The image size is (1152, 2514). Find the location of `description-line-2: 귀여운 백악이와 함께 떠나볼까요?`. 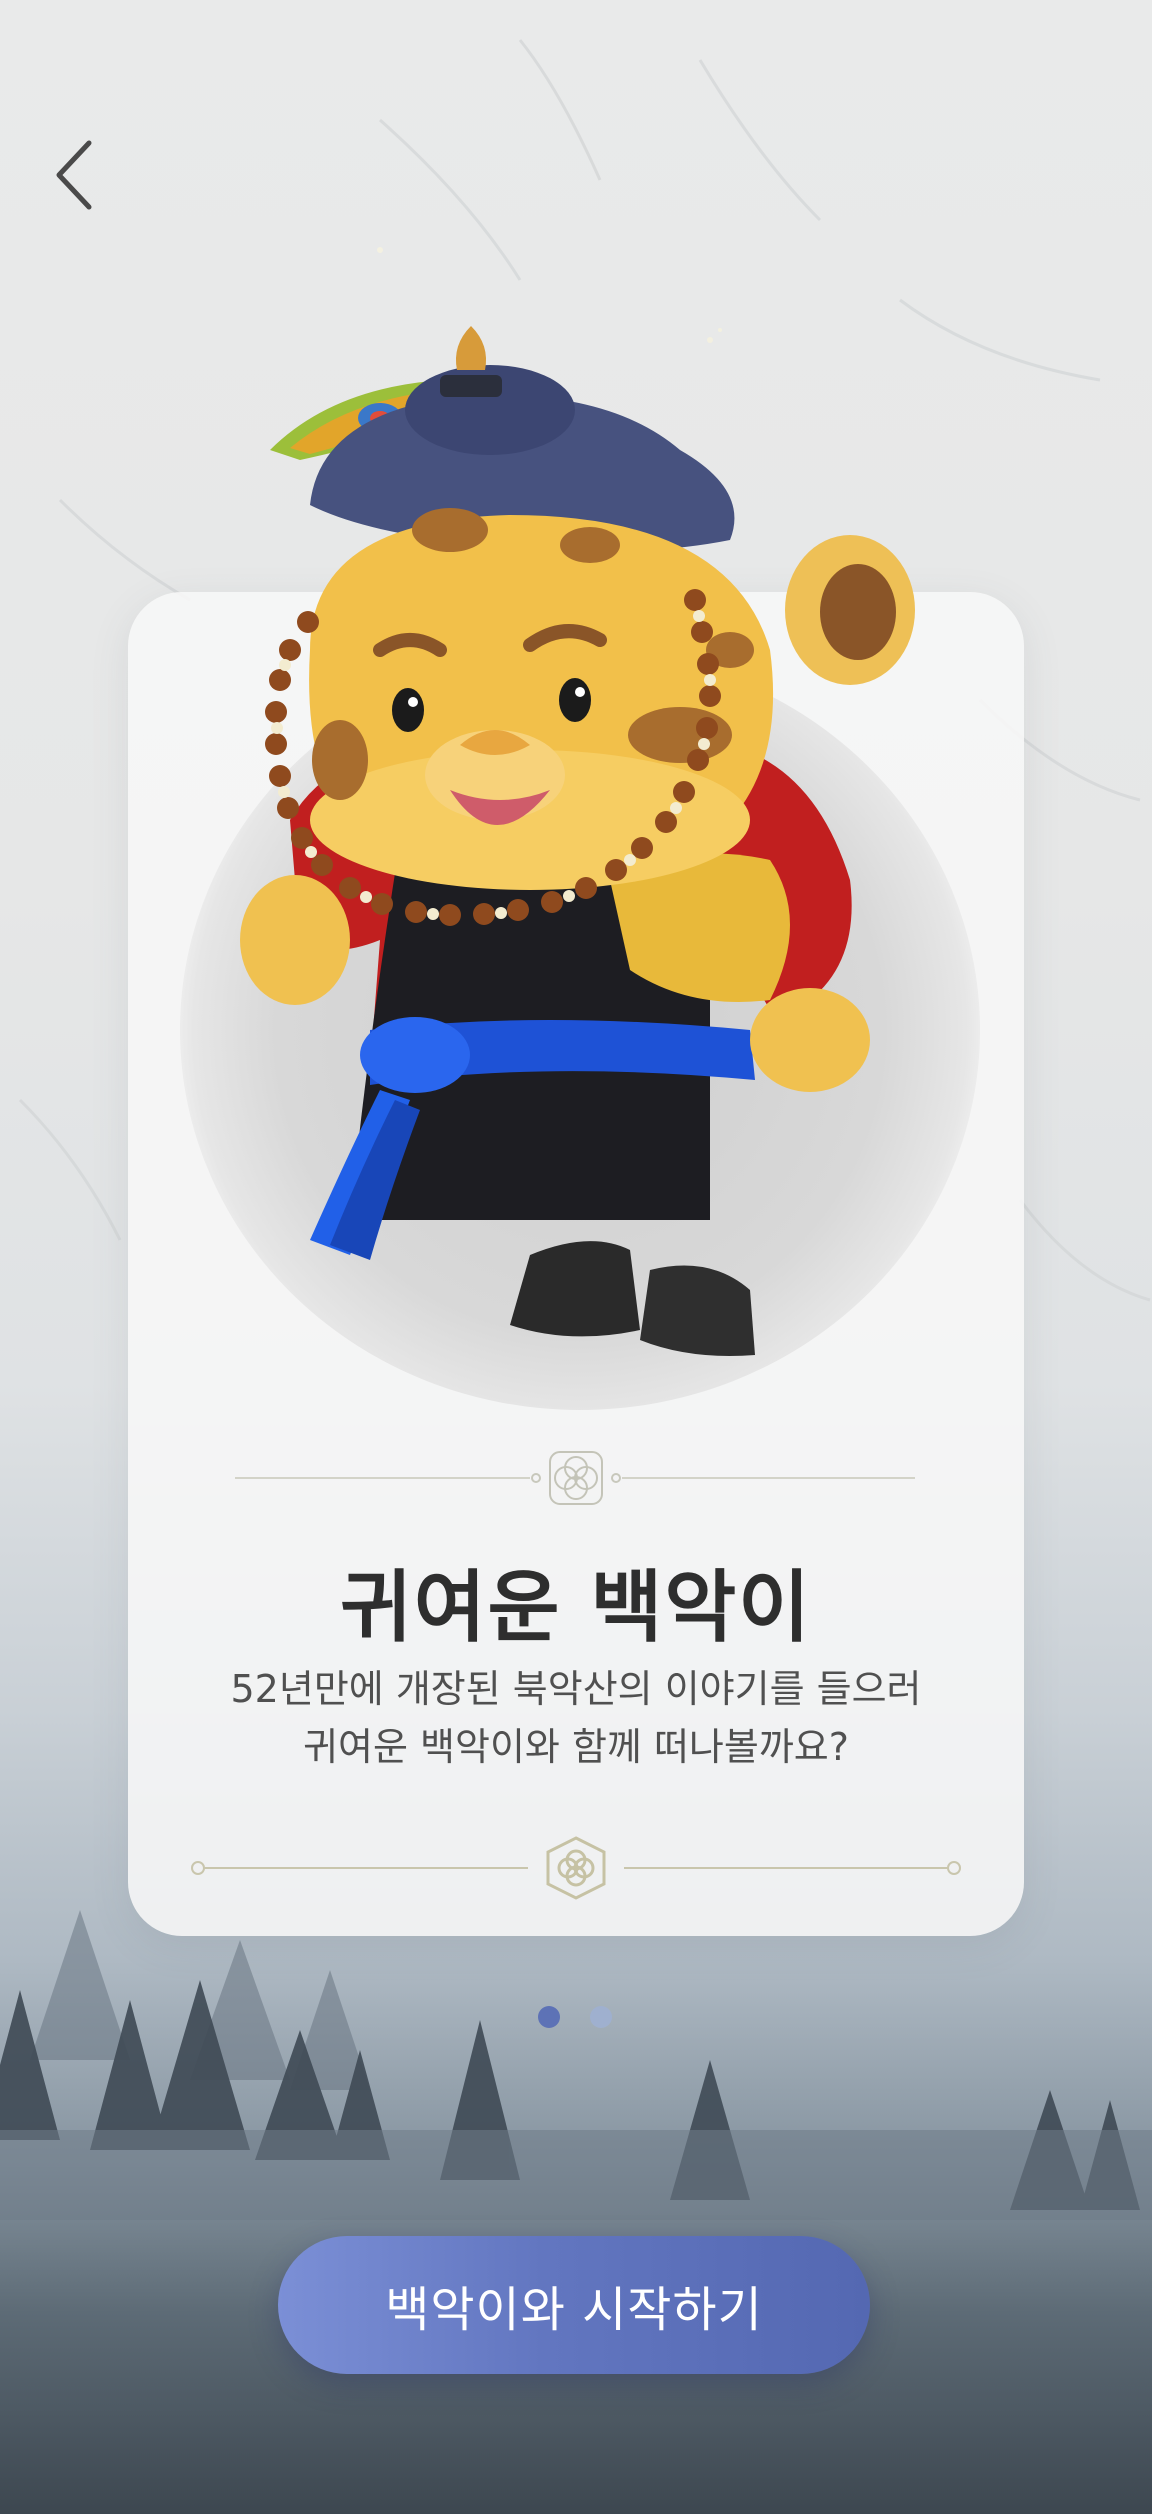

description-line-2: 귀여운 백악이와 함께 떠나볼까요? is located at coordinates (576, 1747).